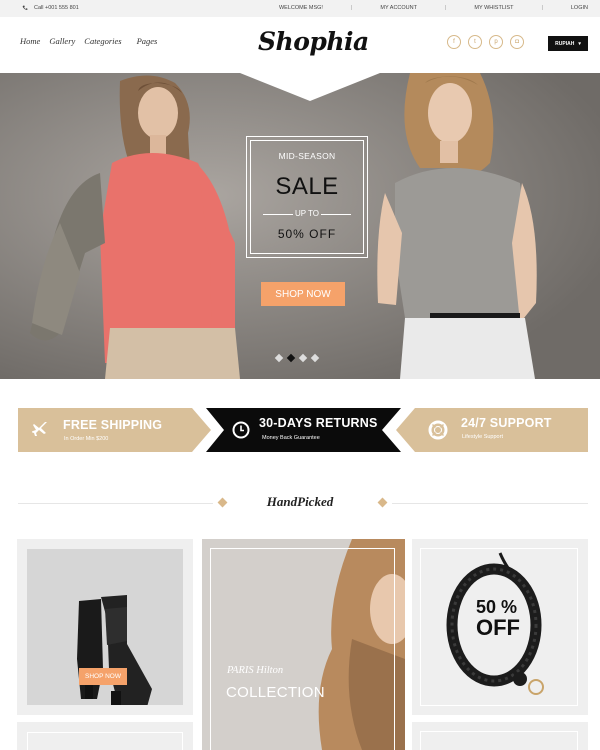  Describe the element at coordinates (241, 430) in the screenshot. I see `clock-icon` at that location.